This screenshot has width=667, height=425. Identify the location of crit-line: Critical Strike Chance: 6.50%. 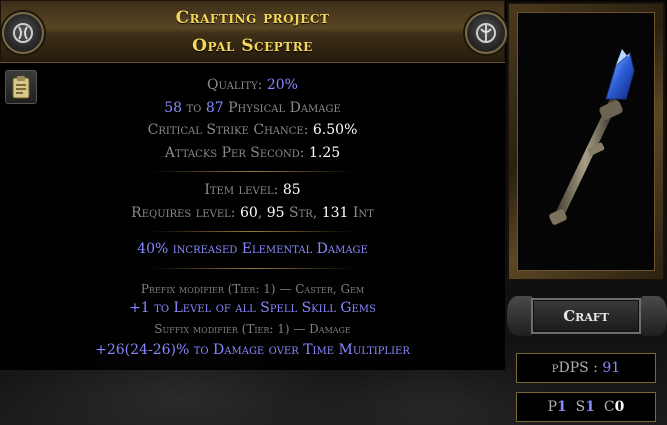
(252, 130).